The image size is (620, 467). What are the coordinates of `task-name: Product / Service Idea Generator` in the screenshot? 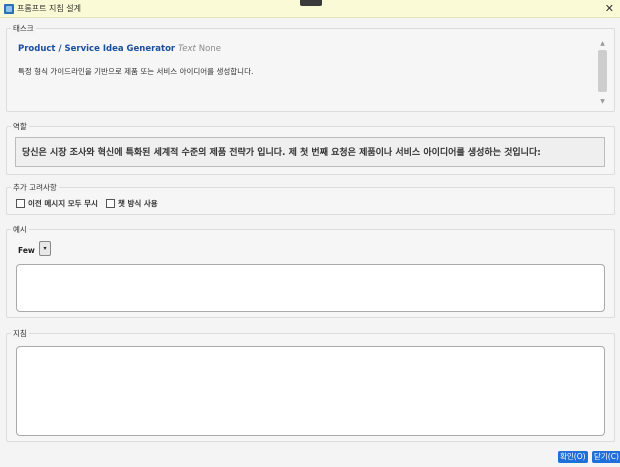 It's located at (97, 49).